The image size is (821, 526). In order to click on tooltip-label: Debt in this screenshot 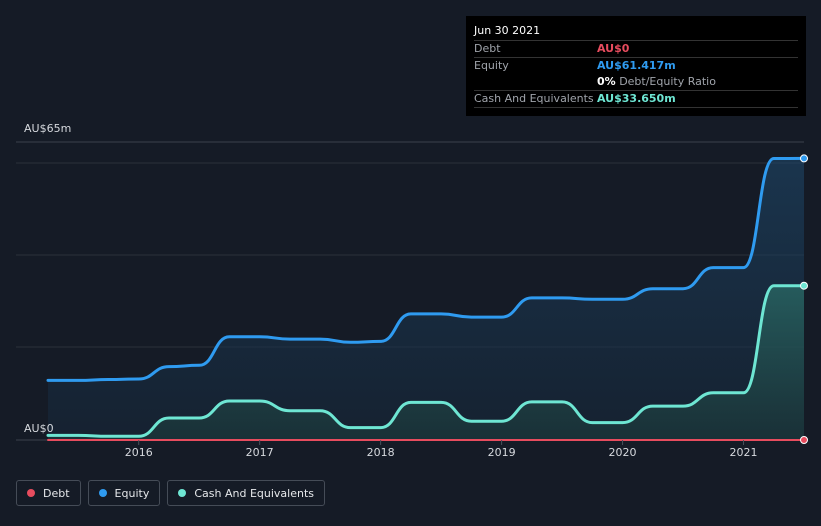, I will do `click(487, 48)`.